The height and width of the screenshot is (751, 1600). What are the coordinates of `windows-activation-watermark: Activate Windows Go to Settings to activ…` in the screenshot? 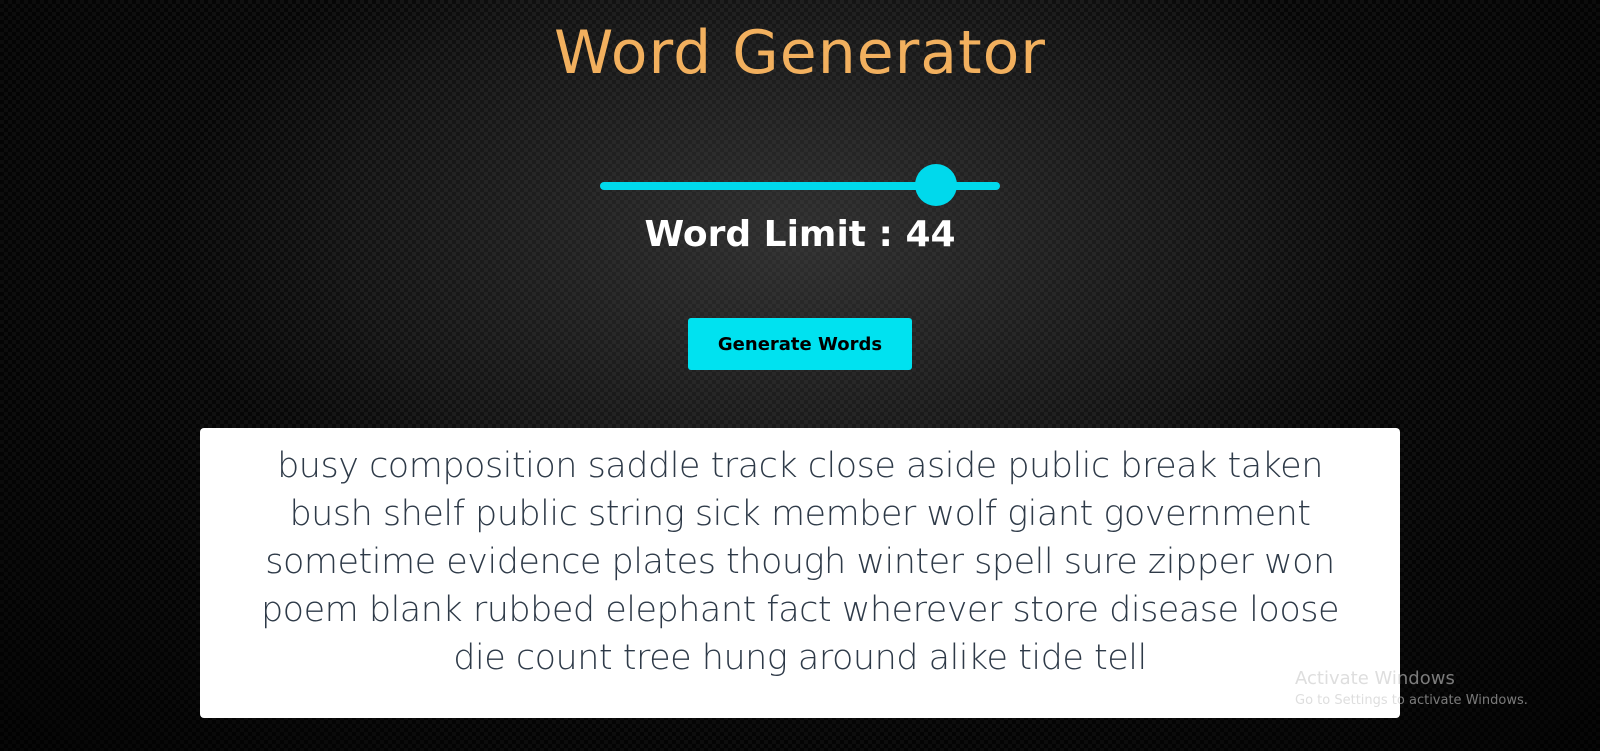 It's located at (1411, 688).